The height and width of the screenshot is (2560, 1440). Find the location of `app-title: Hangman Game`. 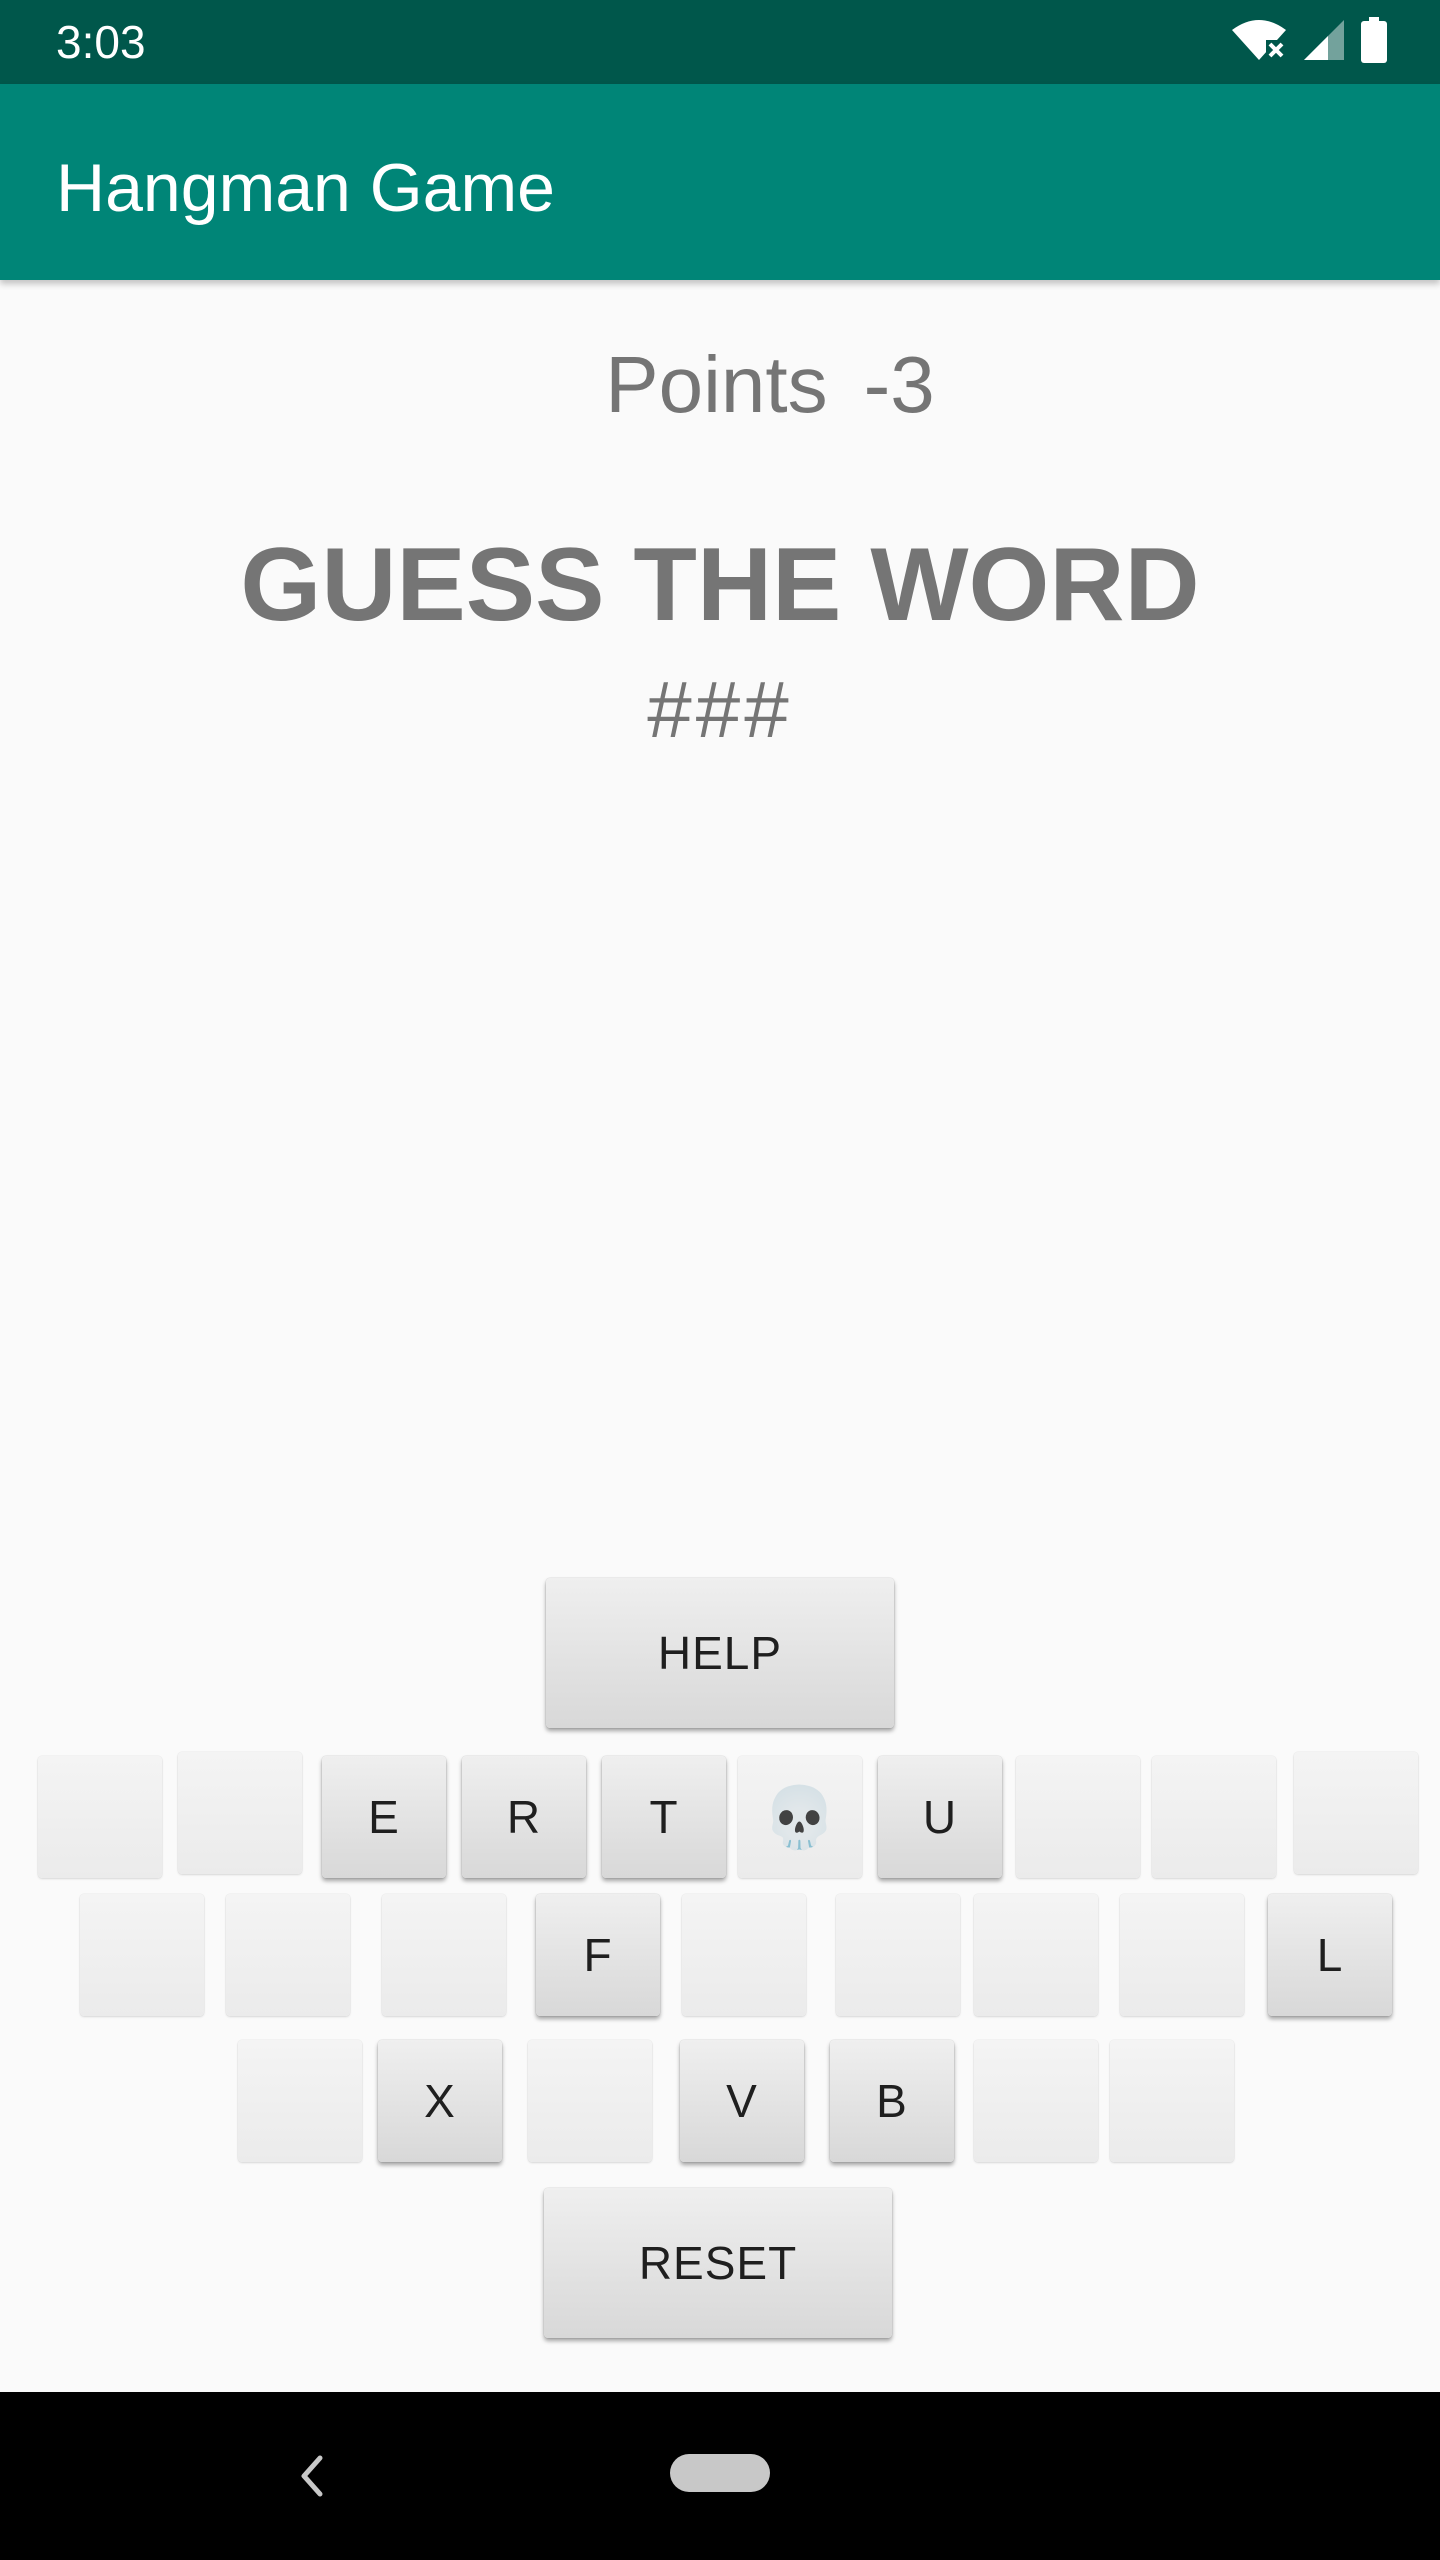

app-title: Hangman Game is located at coordinates (305, 188).